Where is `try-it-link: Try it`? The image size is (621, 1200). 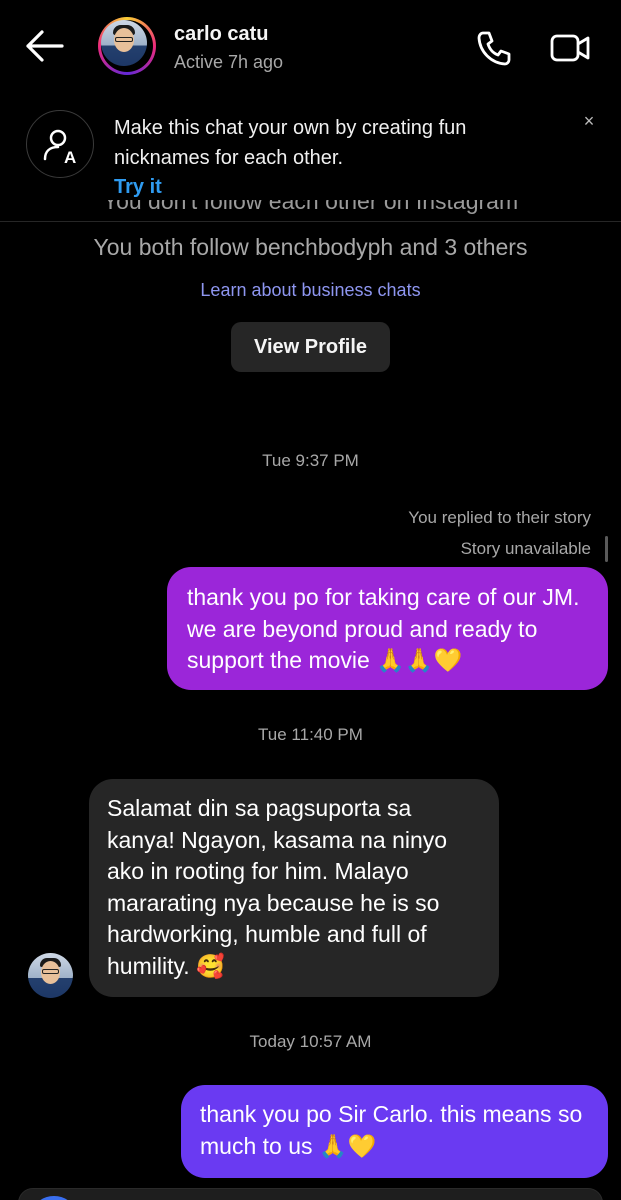 try-it-link: Try it is located at coordinates (138, 187).